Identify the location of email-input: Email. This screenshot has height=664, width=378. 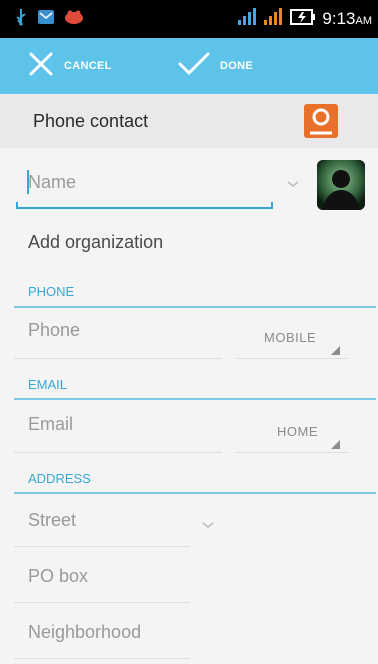
(50, 424).